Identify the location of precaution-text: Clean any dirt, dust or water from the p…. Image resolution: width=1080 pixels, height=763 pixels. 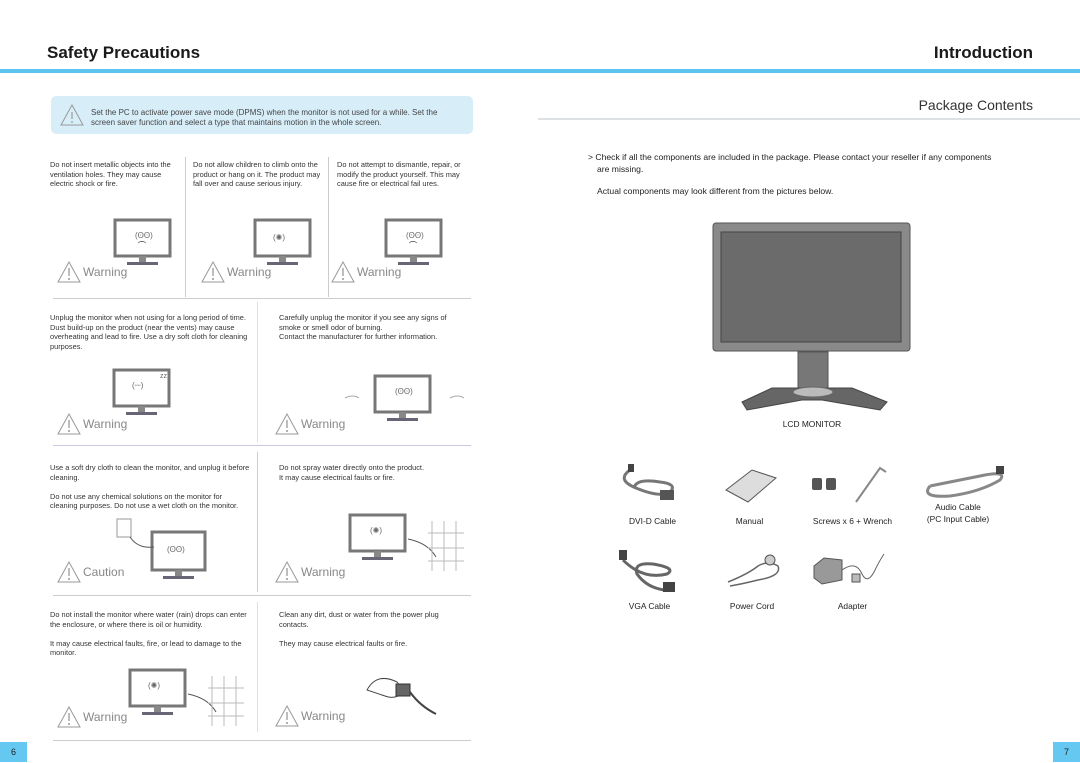
(359, 629).